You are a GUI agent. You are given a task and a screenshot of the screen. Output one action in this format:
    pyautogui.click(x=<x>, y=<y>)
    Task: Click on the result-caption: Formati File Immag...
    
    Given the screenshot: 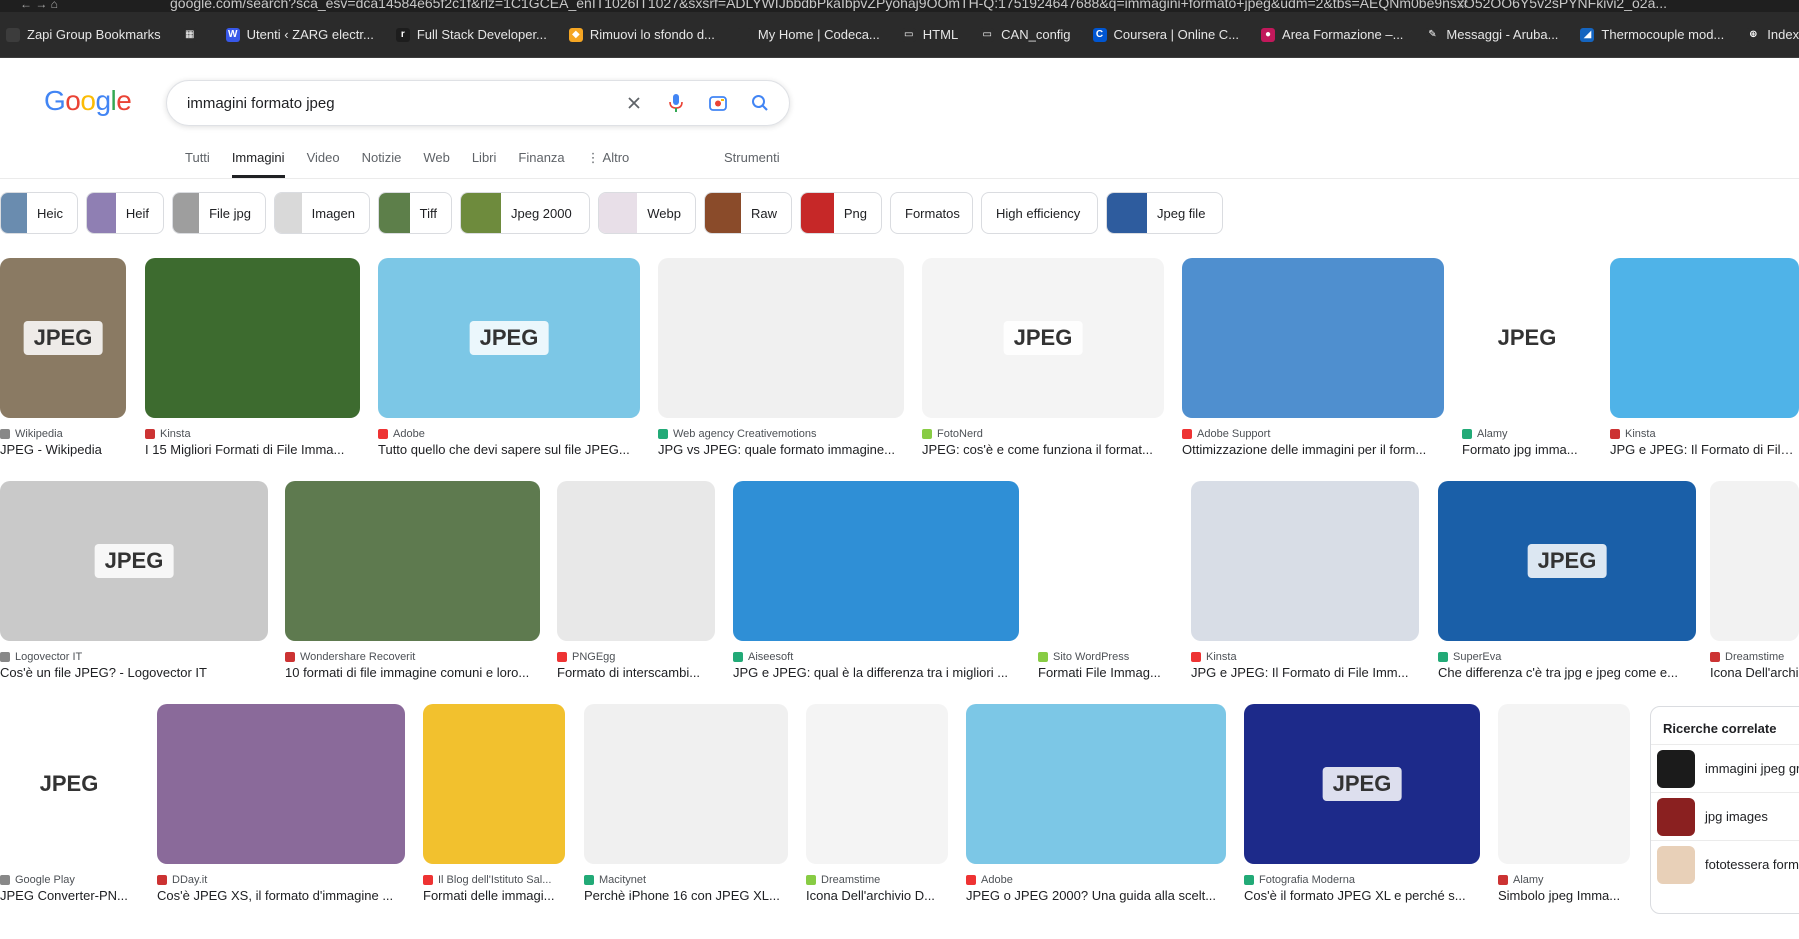 What is the action you would take?
    pyautogui.click(x=1105, y=672)
    